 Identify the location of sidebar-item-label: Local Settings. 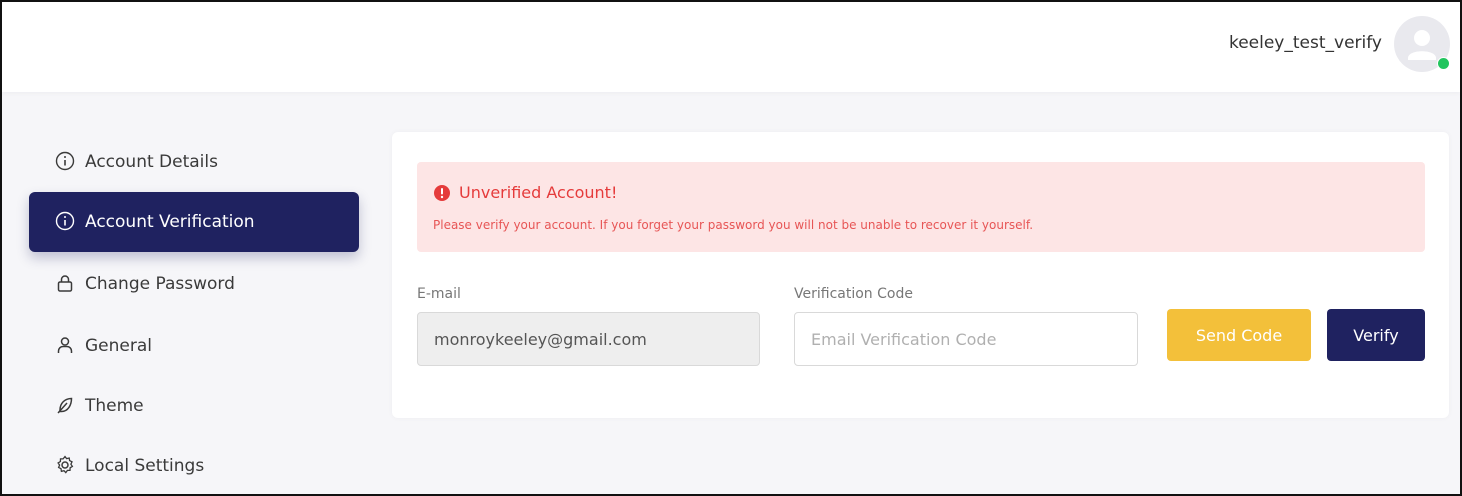
(145, 466).